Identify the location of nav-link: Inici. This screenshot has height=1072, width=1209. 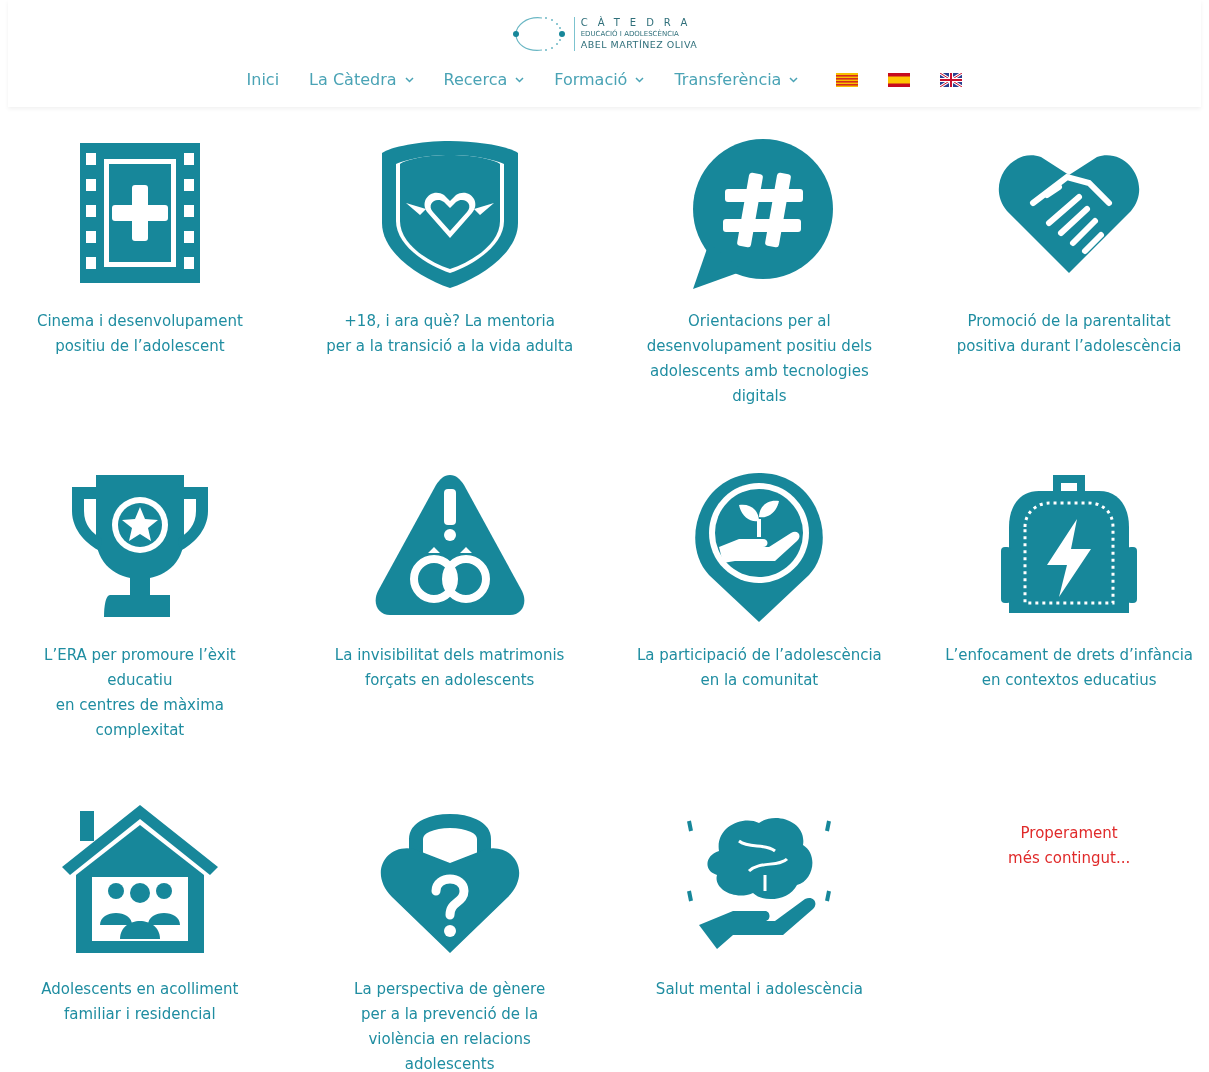
(263, 79).